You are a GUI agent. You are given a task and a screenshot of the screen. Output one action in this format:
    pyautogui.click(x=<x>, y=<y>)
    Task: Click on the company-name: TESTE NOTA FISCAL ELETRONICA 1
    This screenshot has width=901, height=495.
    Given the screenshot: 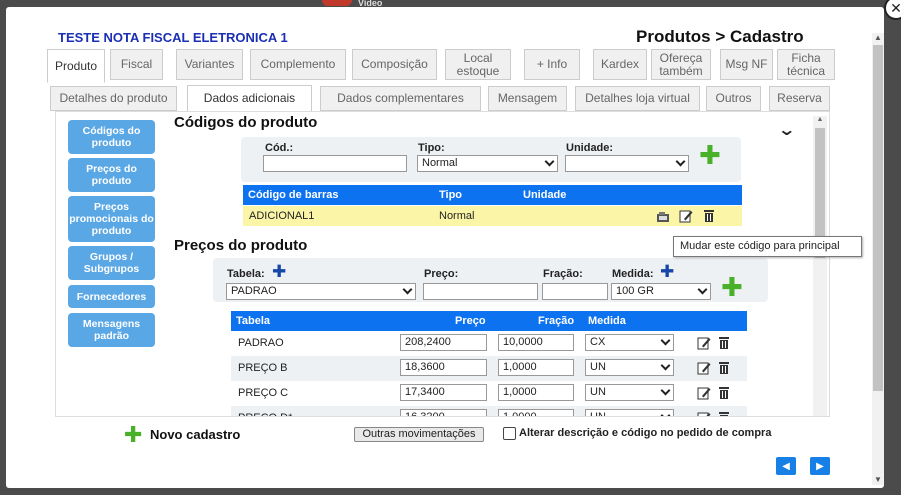 What is the action you would take?
    pyautogui.click(x=173, y=37)
    